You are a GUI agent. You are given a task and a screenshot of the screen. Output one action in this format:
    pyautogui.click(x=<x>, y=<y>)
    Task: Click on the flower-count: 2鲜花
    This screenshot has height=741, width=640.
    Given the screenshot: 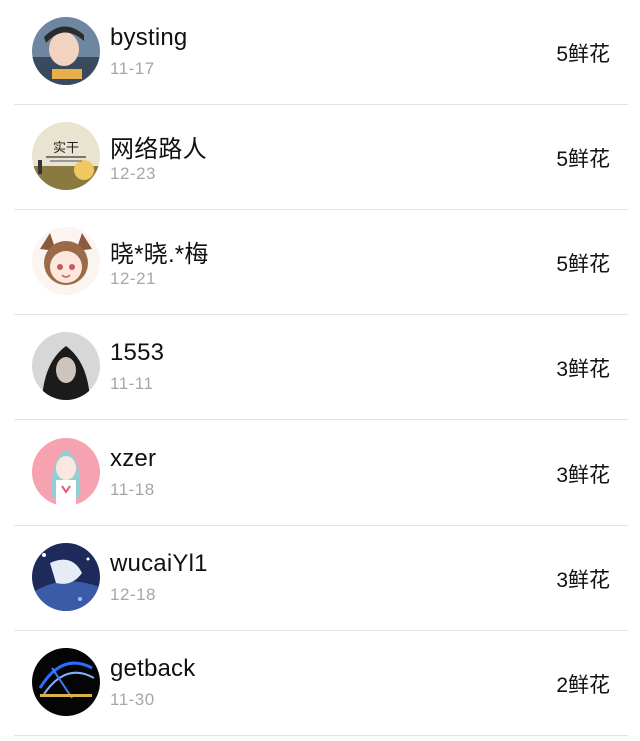 What is the action you would take?
    pyautogui.click(x=583, y=685)
    